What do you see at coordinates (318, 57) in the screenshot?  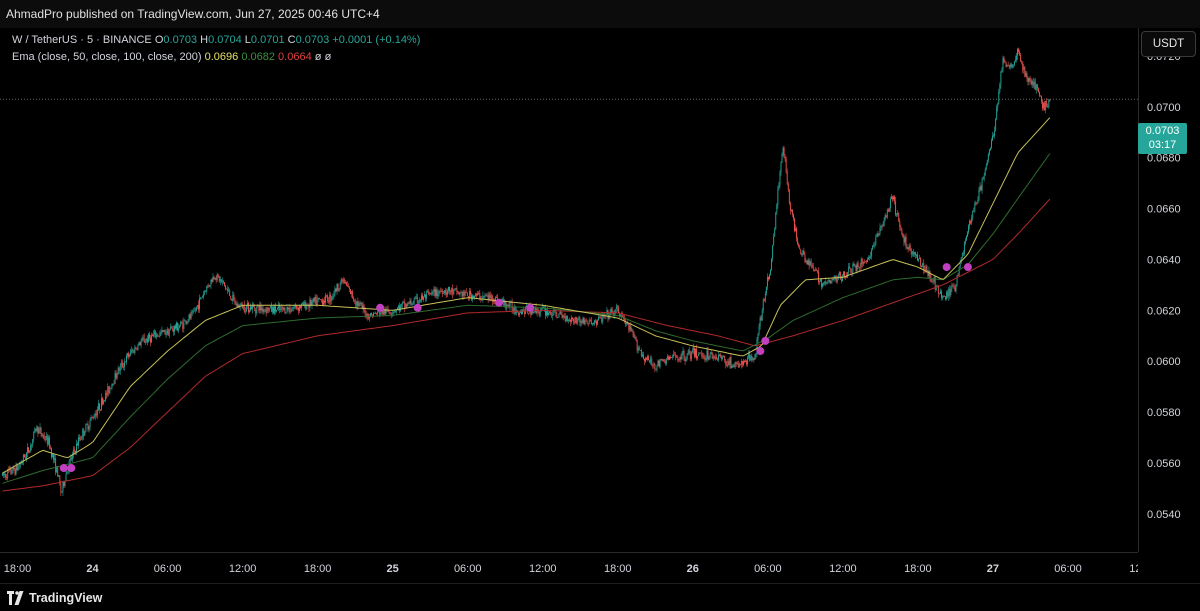 I see `ema-na-1: ø` at bounding box center [318, 57].